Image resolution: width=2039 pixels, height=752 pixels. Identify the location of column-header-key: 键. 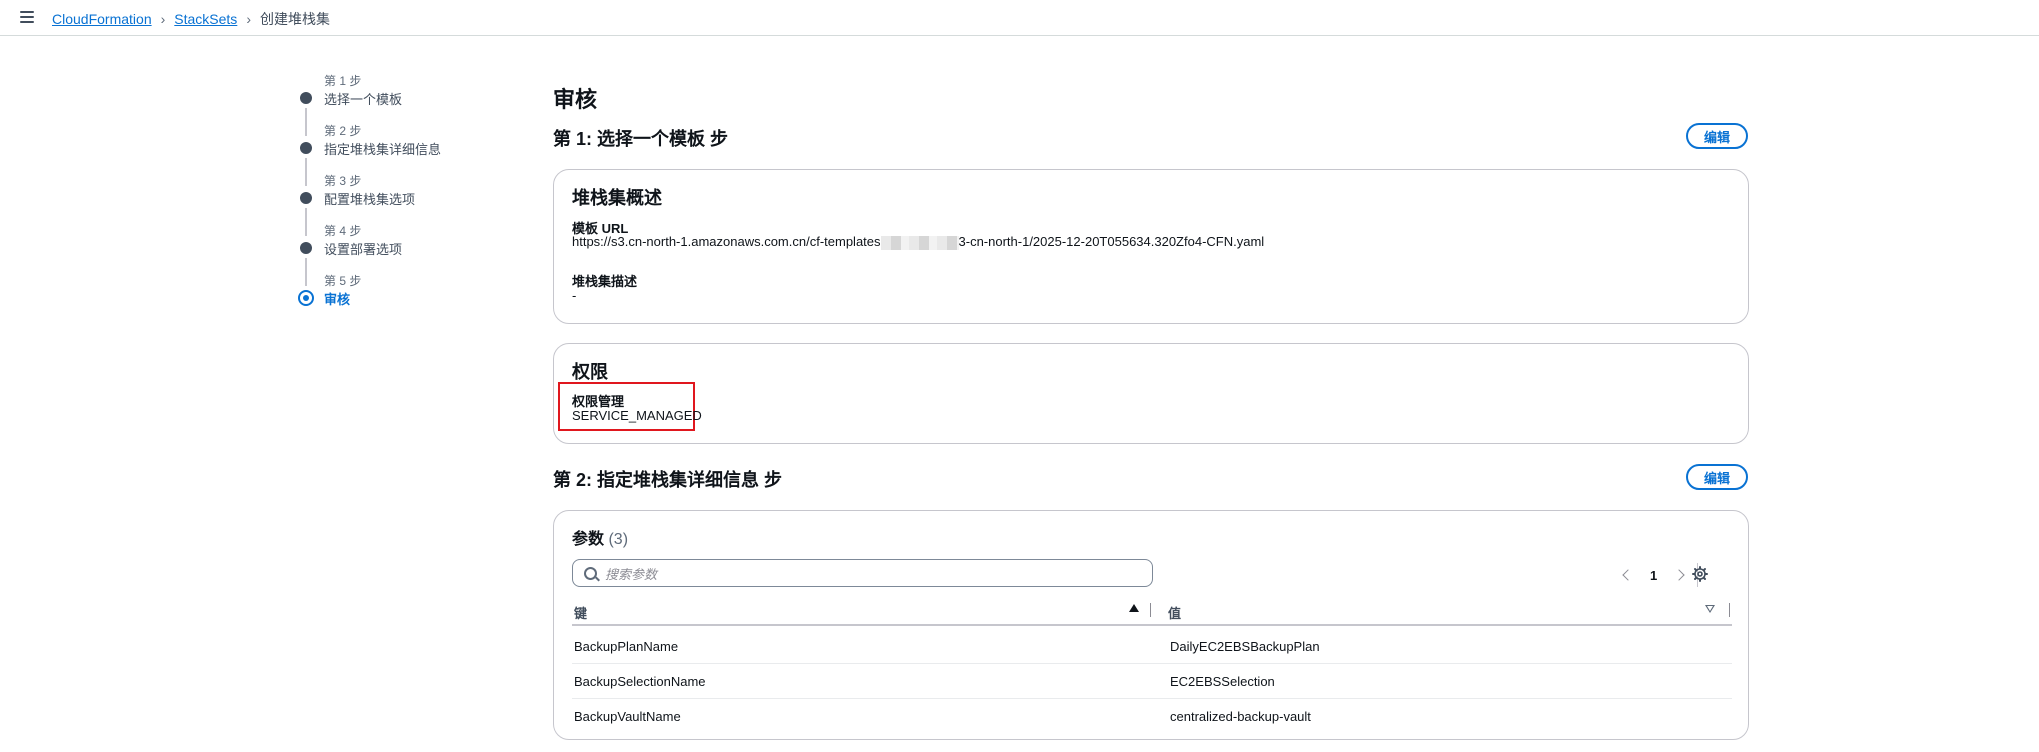
(580, 612).